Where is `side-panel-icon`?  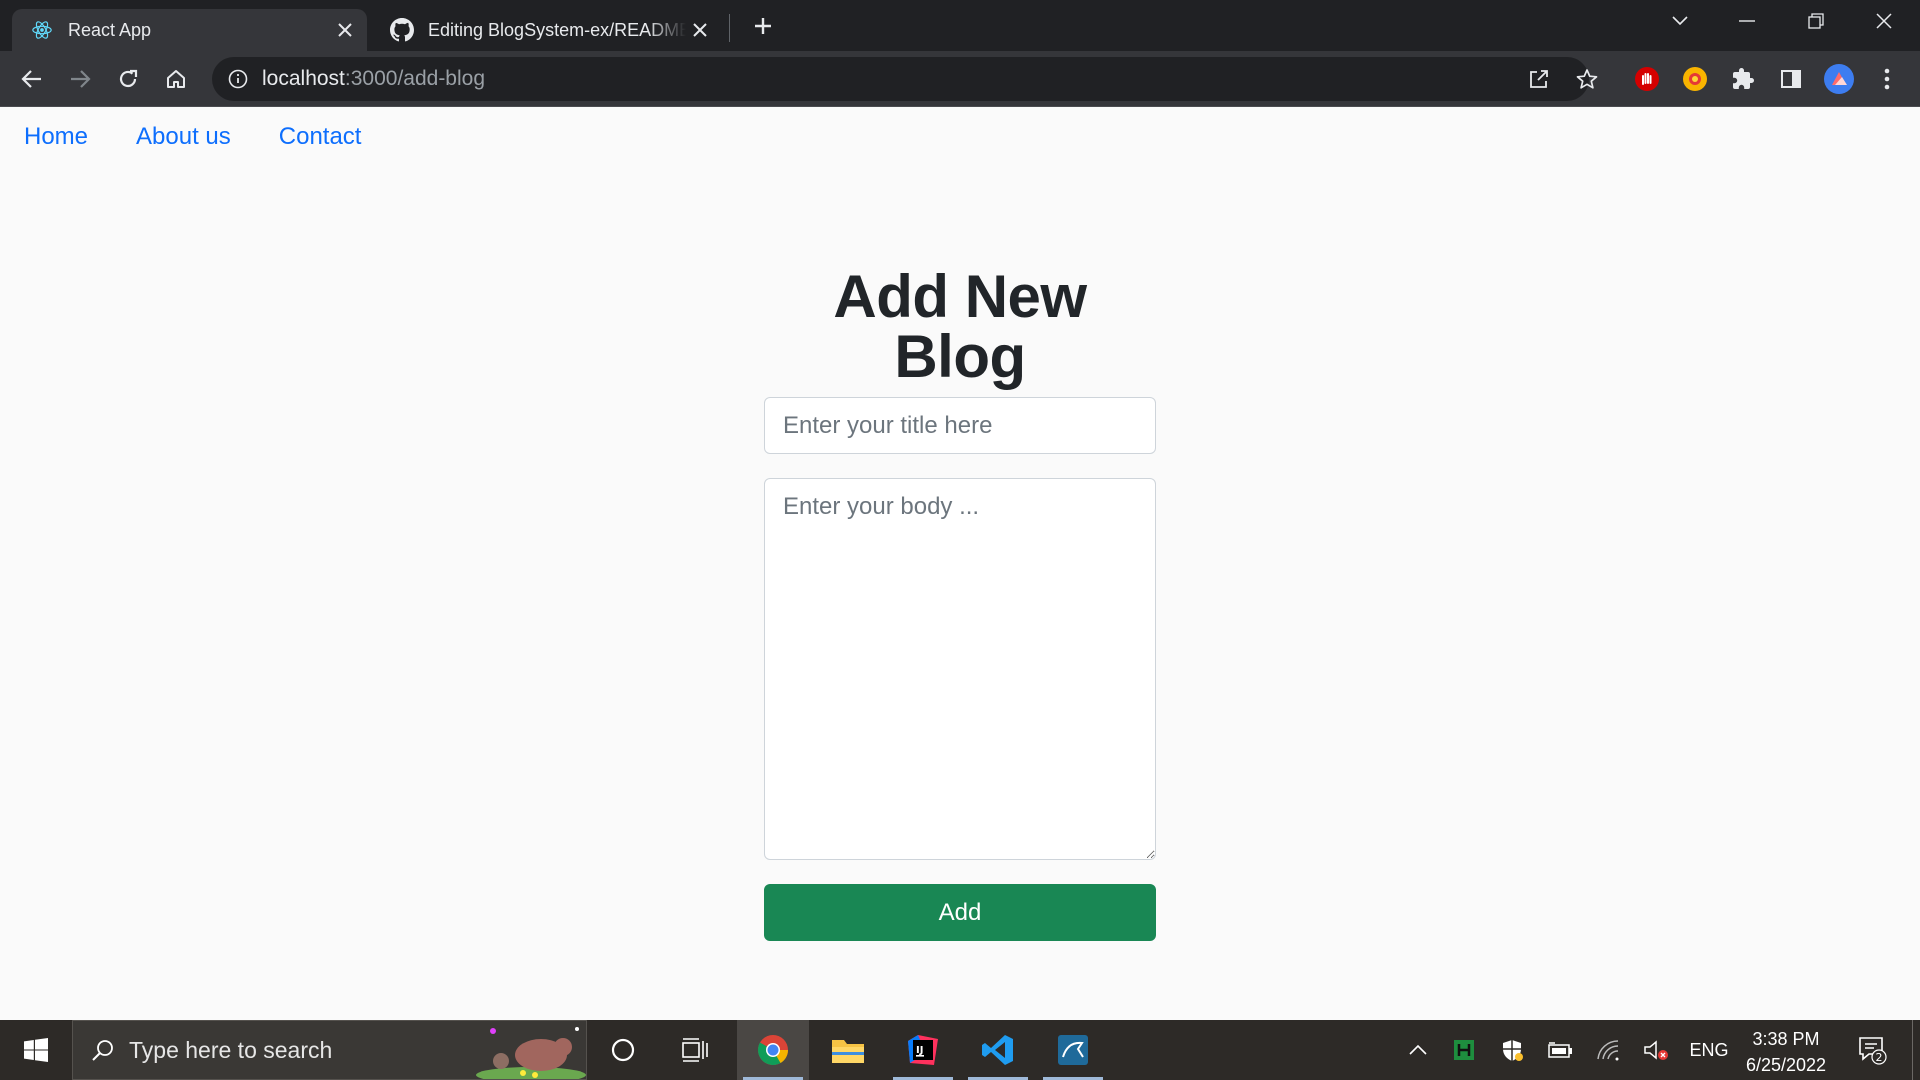 side-panel-icon is located at coordinates (1791, 79).